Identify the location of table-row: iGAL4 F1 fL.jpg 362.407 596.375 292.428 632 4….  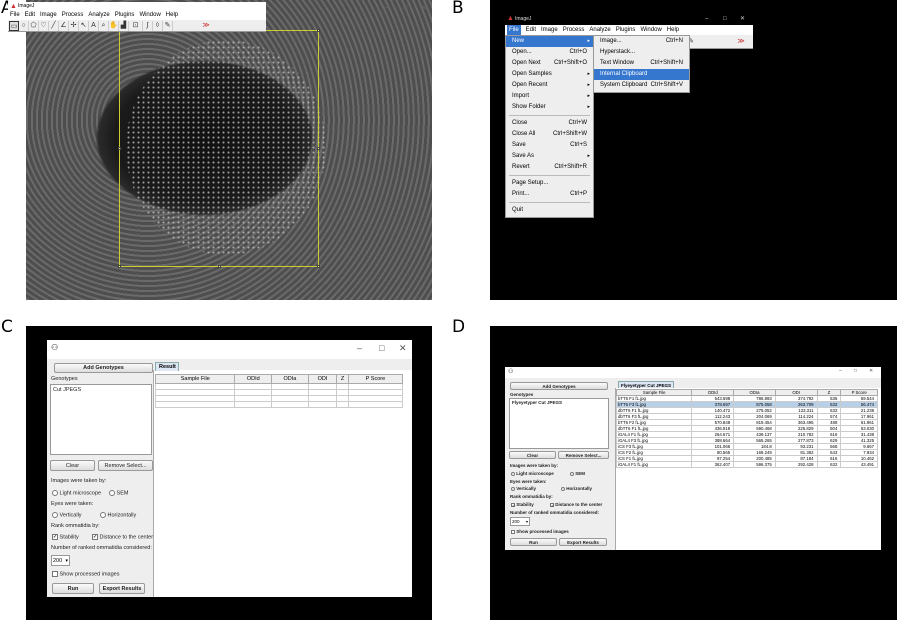
(746, 464).